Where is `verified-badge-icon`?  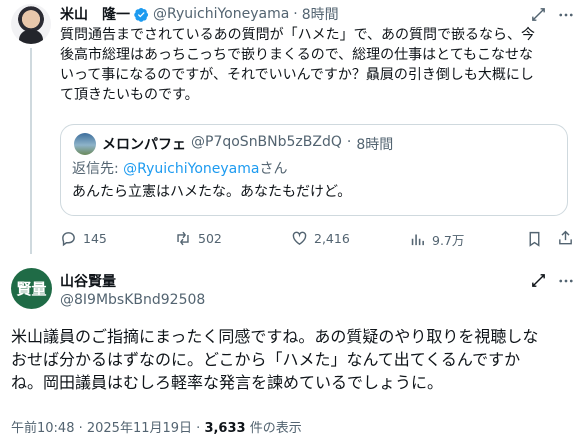
verified-badge-icon is located at coordinates (141, 14).